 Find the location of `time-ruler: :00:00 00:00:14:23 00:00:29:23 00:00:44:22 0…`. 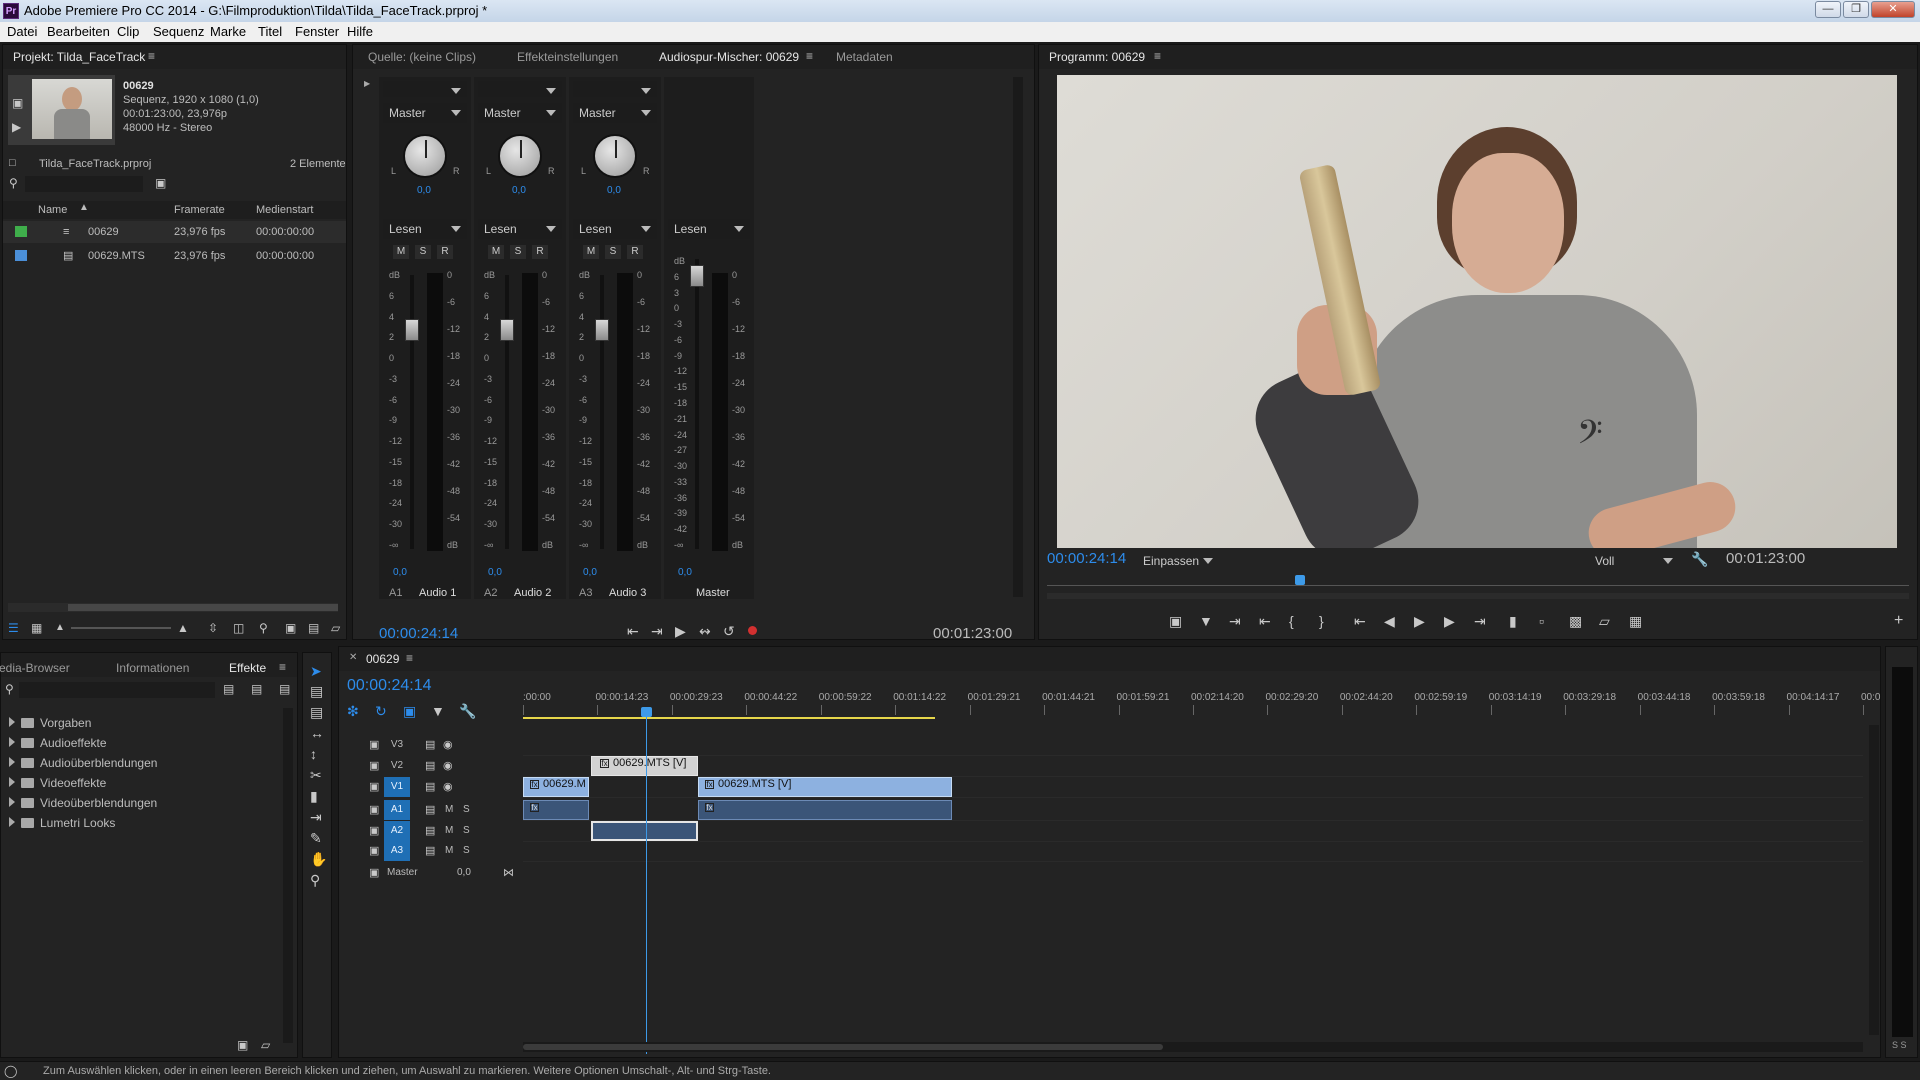

time-ruler: :00:00 00:00:14:23 00:00:29:23 00:00:44:22 0… is located at coordinates (1201, 703).